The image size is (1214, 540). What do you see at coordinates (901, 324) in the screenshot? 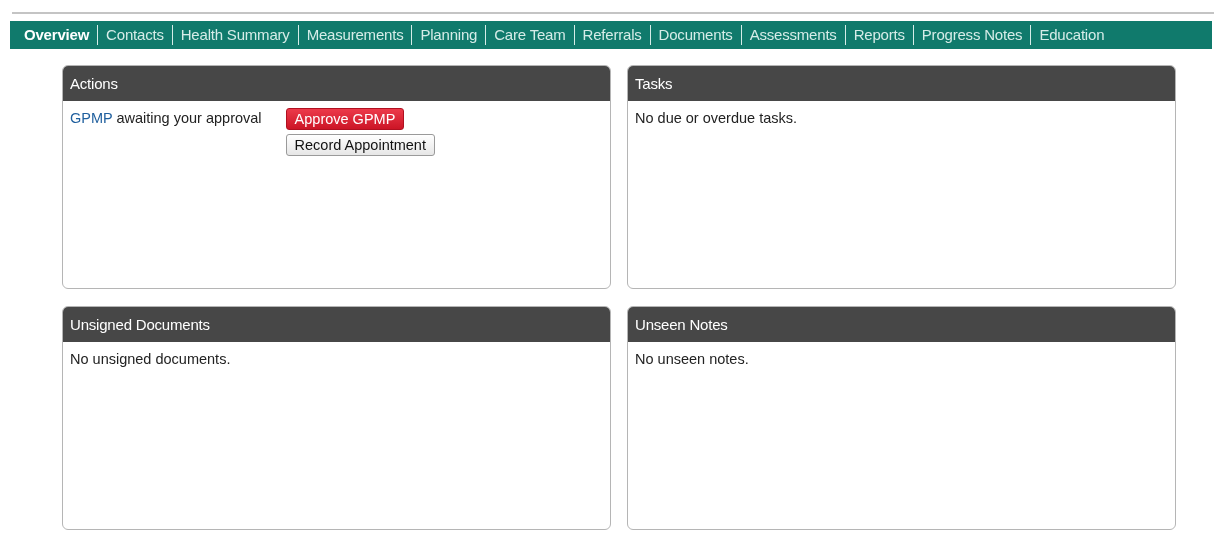
I see `panel-header: Unseen Notes` at bounding box center [901, 324].